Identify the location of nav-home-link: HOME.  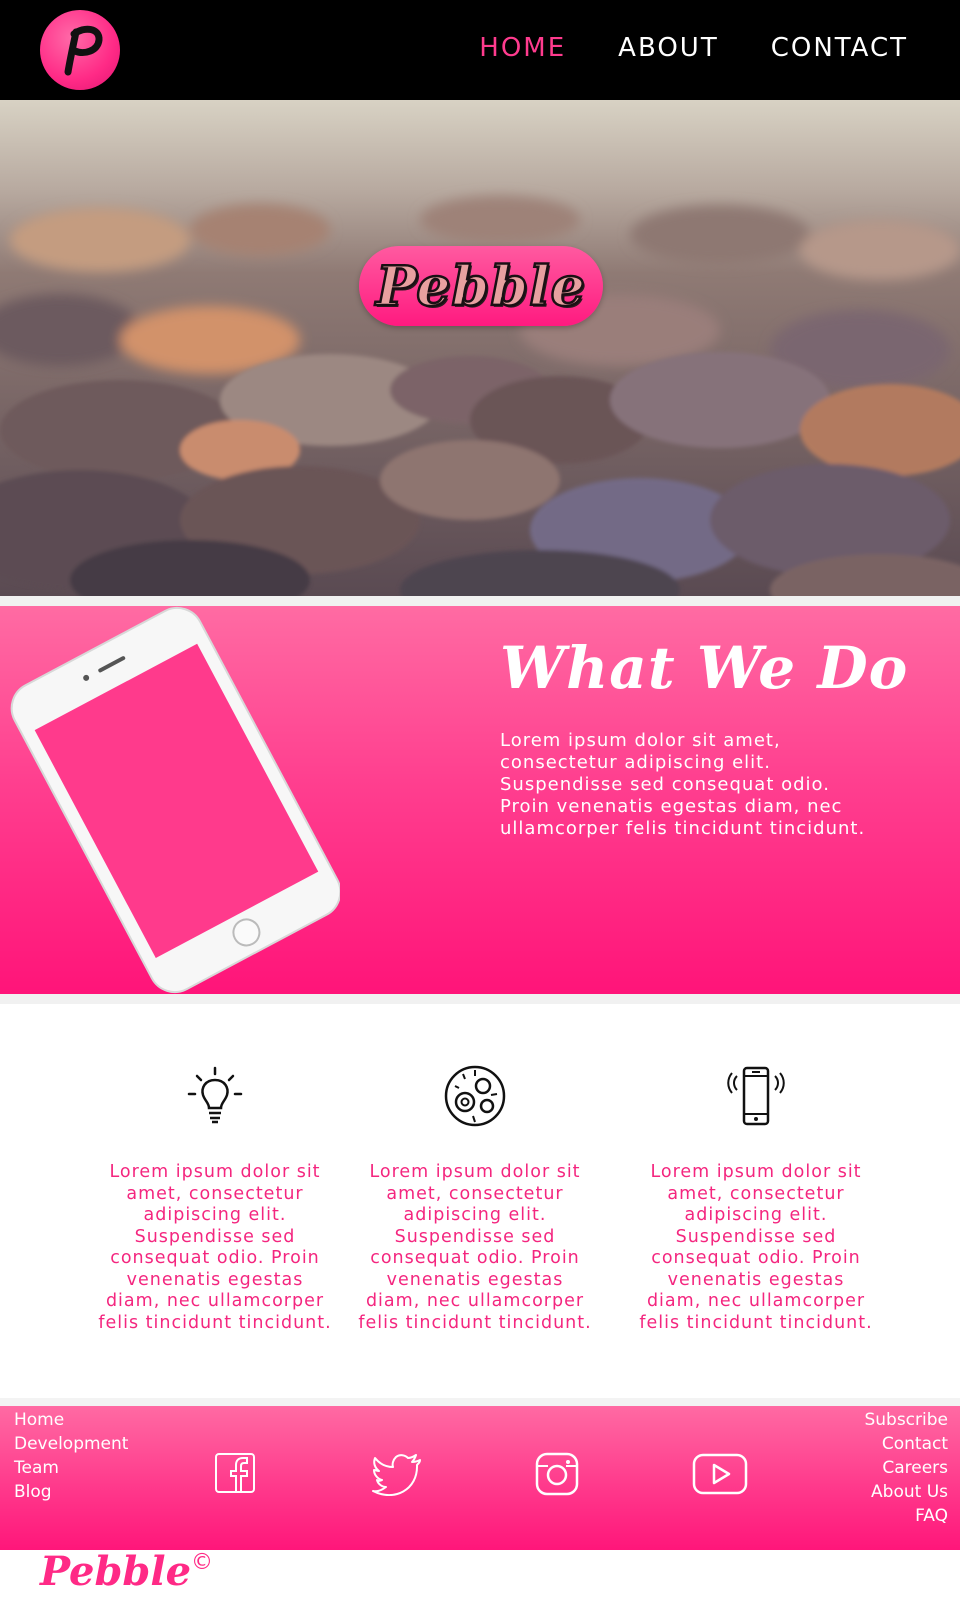
(522, 48).